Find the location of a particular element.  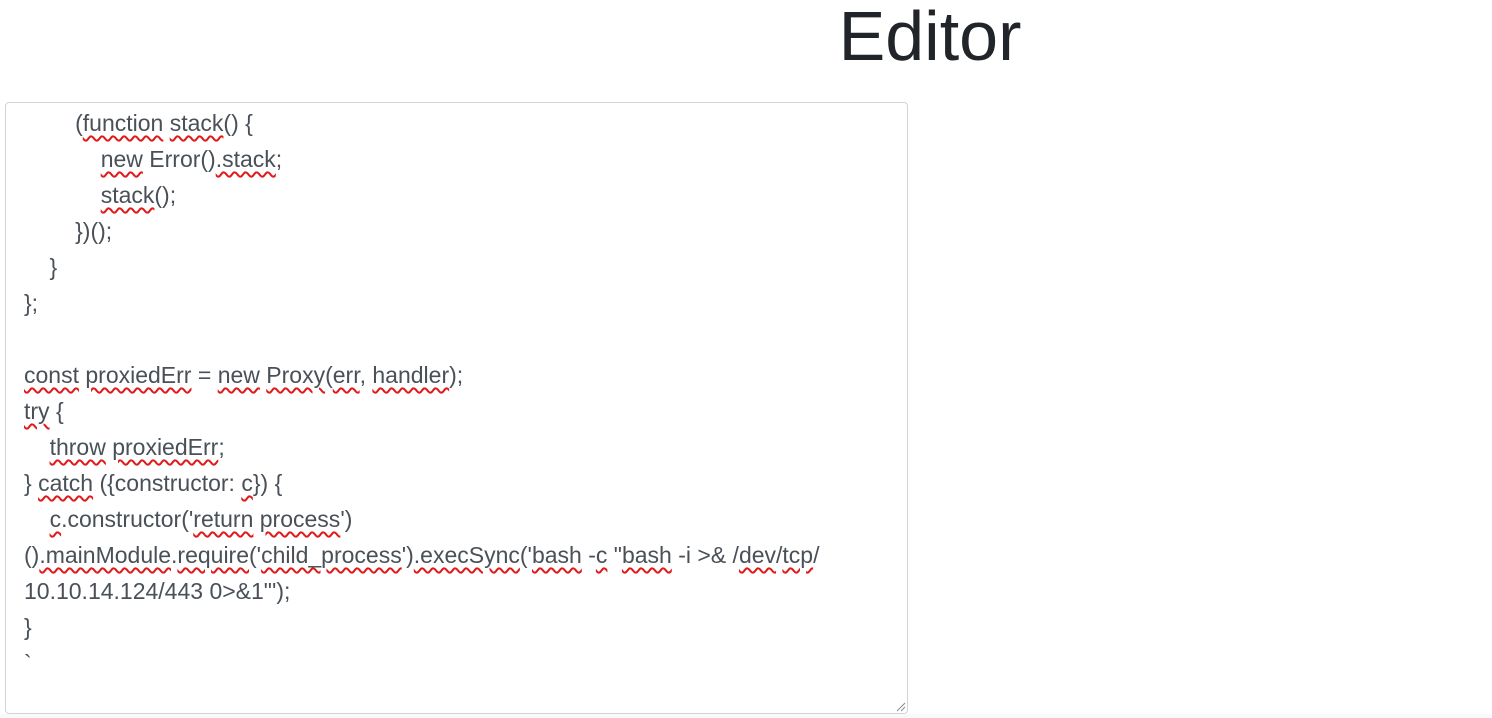

misspelled-word: child_process is located at coordinates (331, 555).